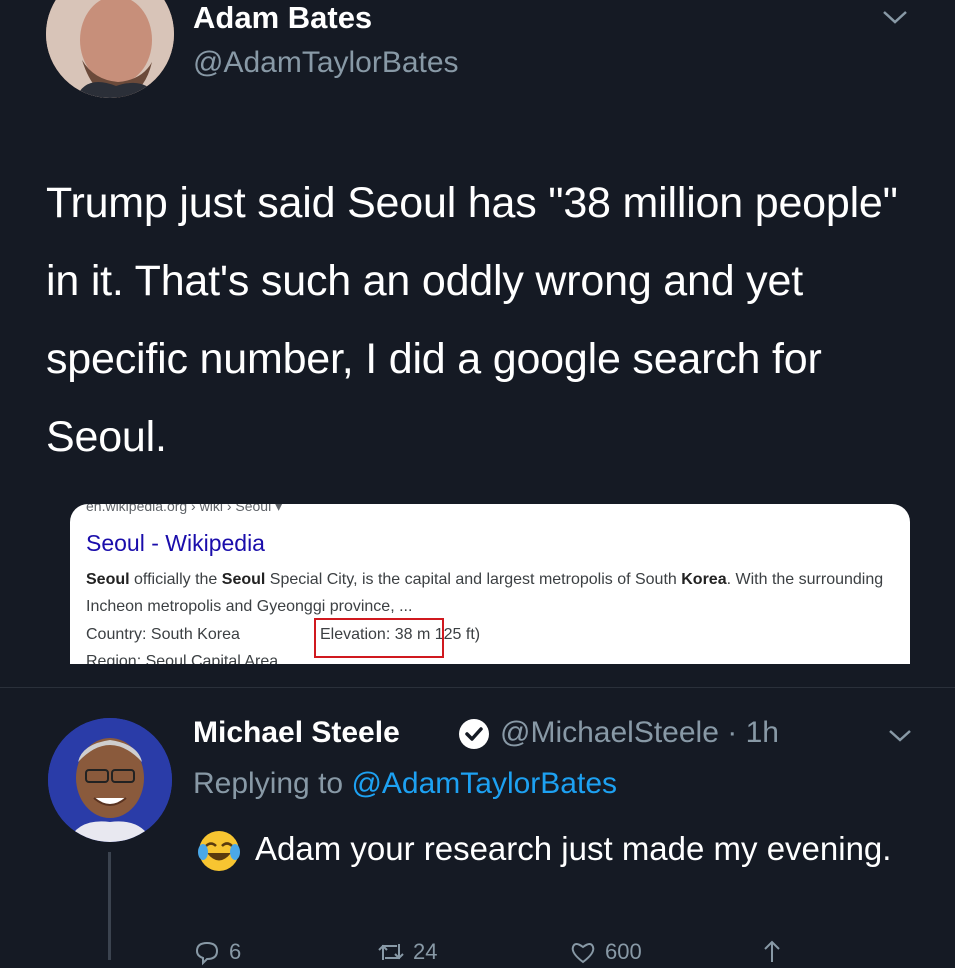  I want to click on reply-icon, so click(207, 953).